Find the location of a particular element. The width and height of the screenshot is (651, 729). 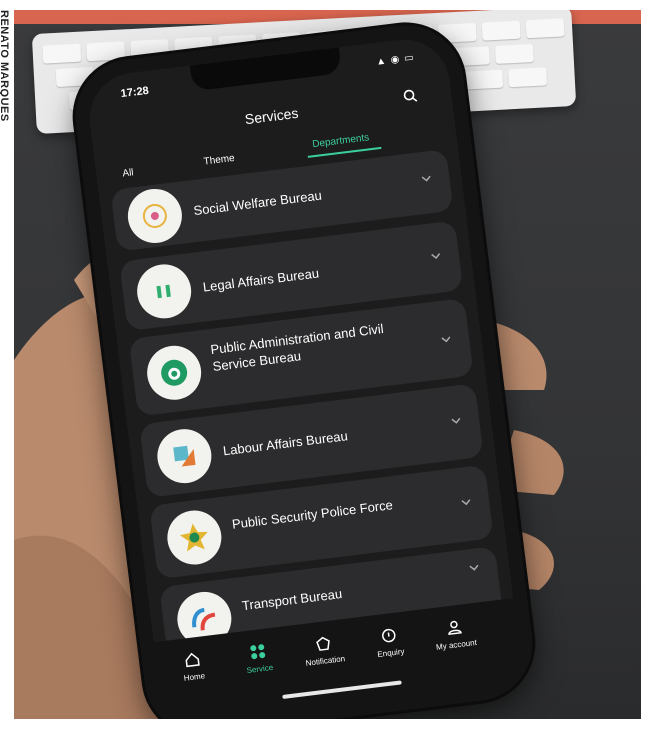

tab-bar-notification: Notification is located at coordinates (324, 651).